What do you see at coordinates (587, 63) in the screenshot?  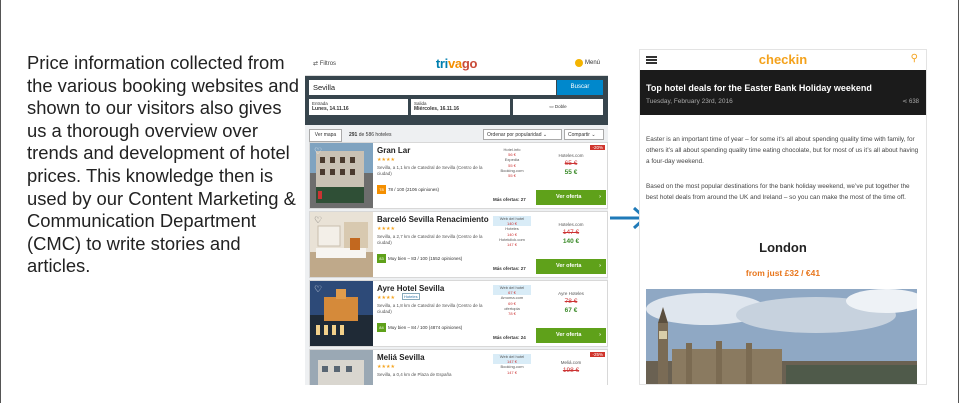 I see `menu-button: Menú` at bounding box center [587, 63].